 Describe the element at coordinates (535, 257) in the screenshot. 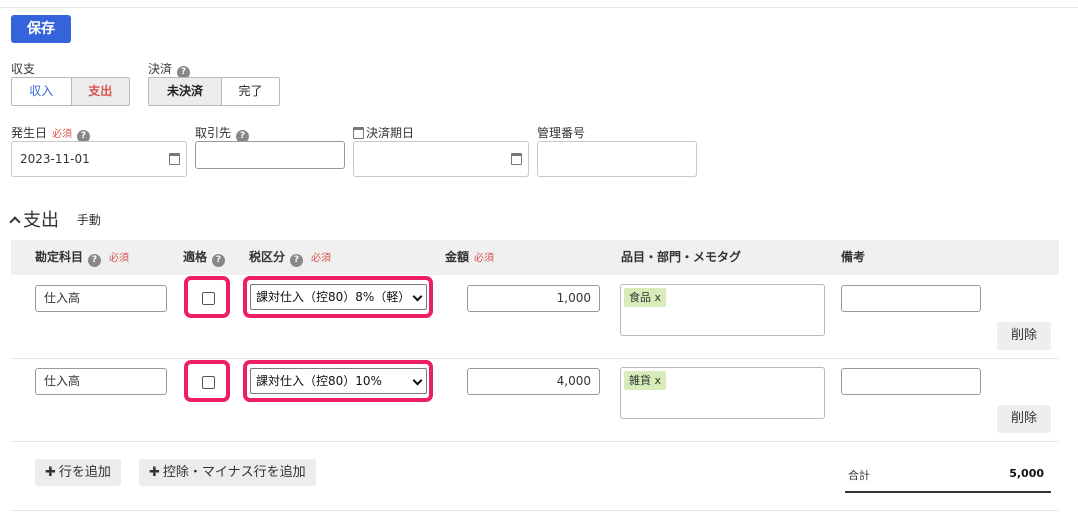

I see `table-header: 勘定科目? 必須 適格? 税区分? 必須 金額 必須 品目・部門・メモタグ 備考` at that location.